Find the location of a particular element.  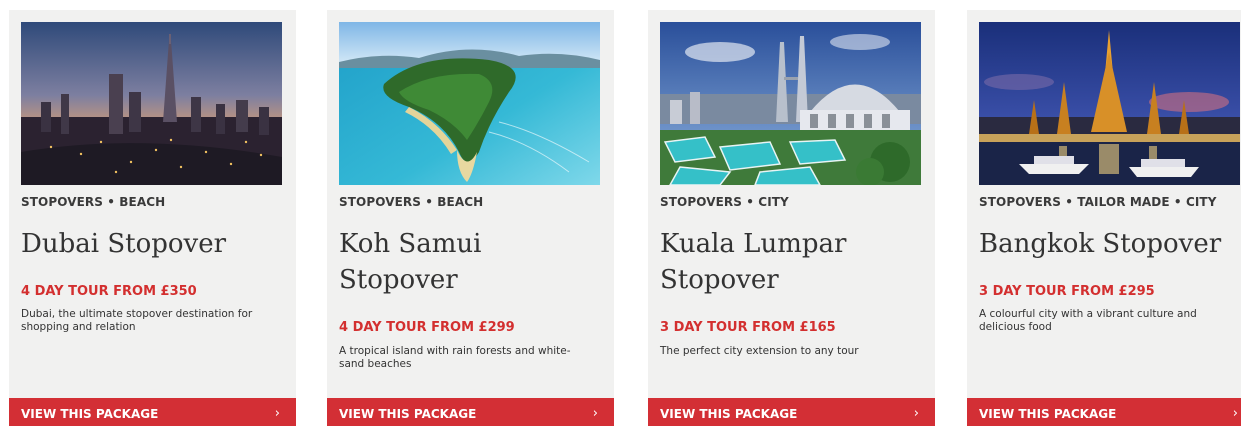

card-price: 3 DAY TOUR FROM £165 is located at coordinates (748, 327).